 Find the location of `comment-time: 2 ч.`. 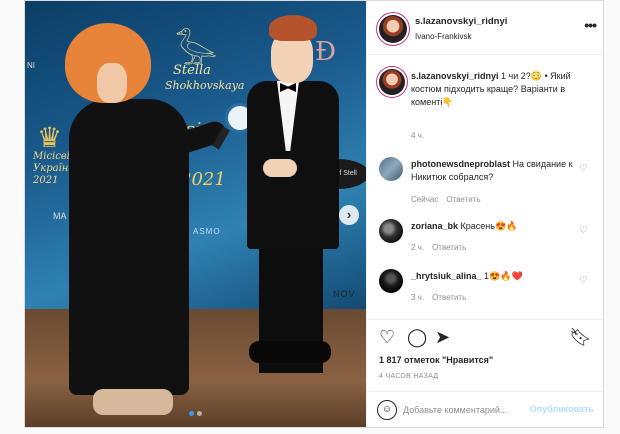

comment-time: 2 ч. is located at coordinates (418, 247).